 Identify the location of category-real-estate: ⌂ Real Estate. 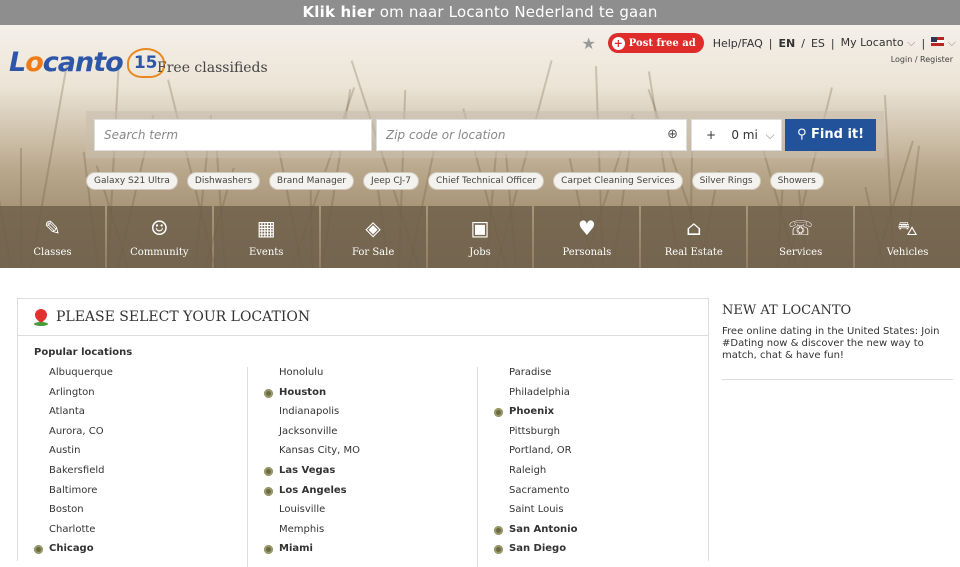
(694, 237).